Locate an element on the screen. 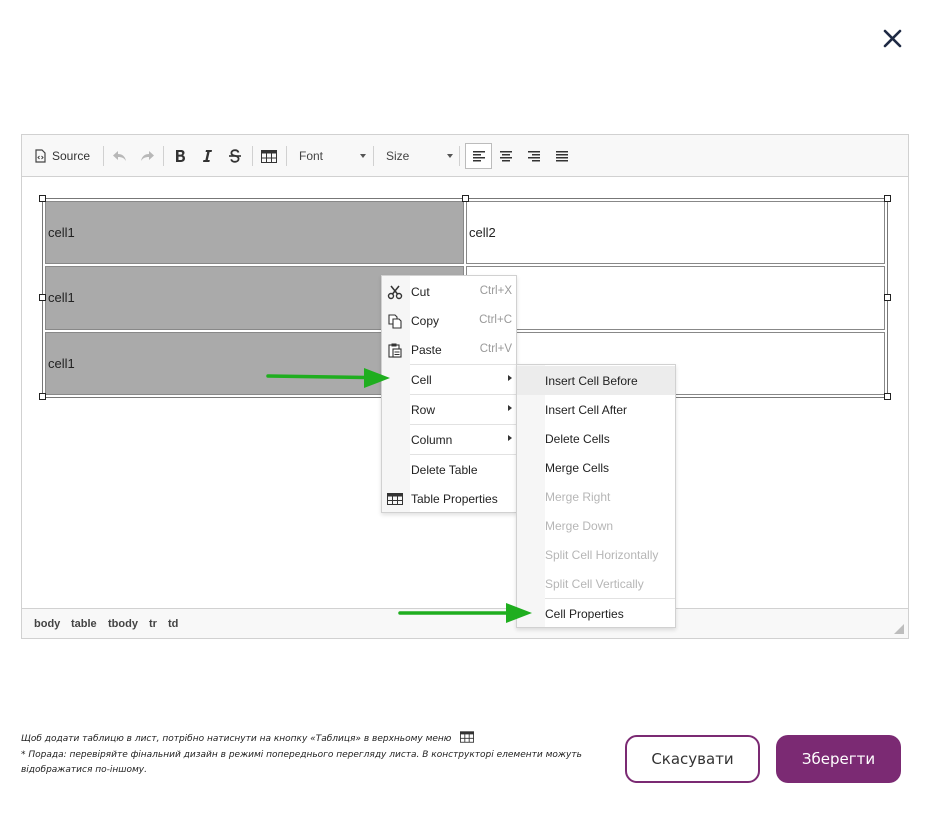  size-select: Size is located at coordinates (421, 156).